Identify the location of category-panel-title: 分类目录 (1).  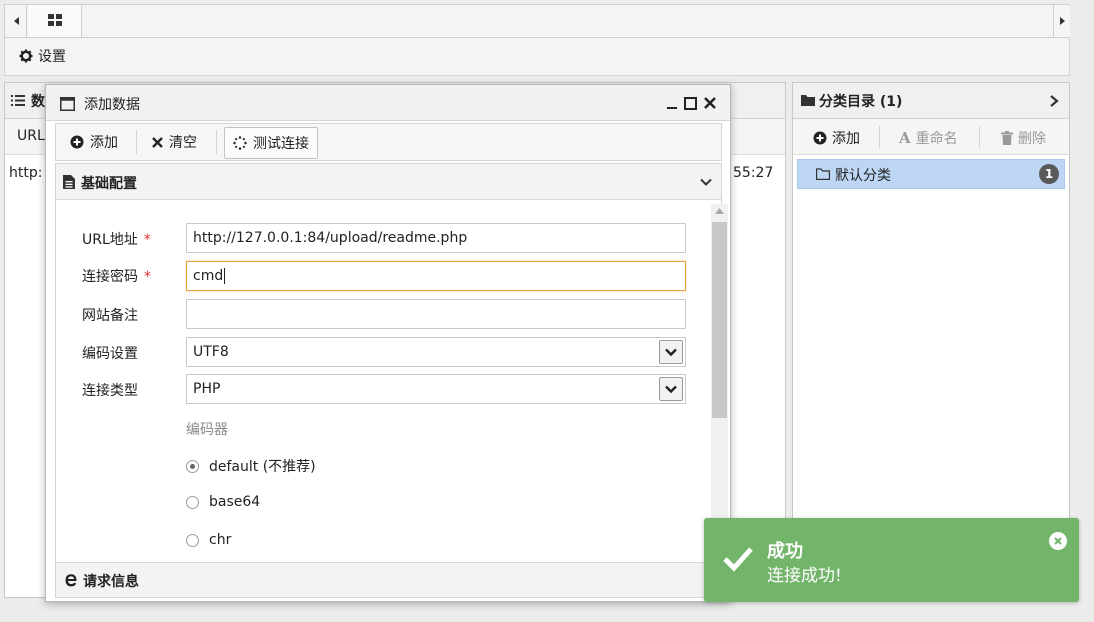
(861, 102).